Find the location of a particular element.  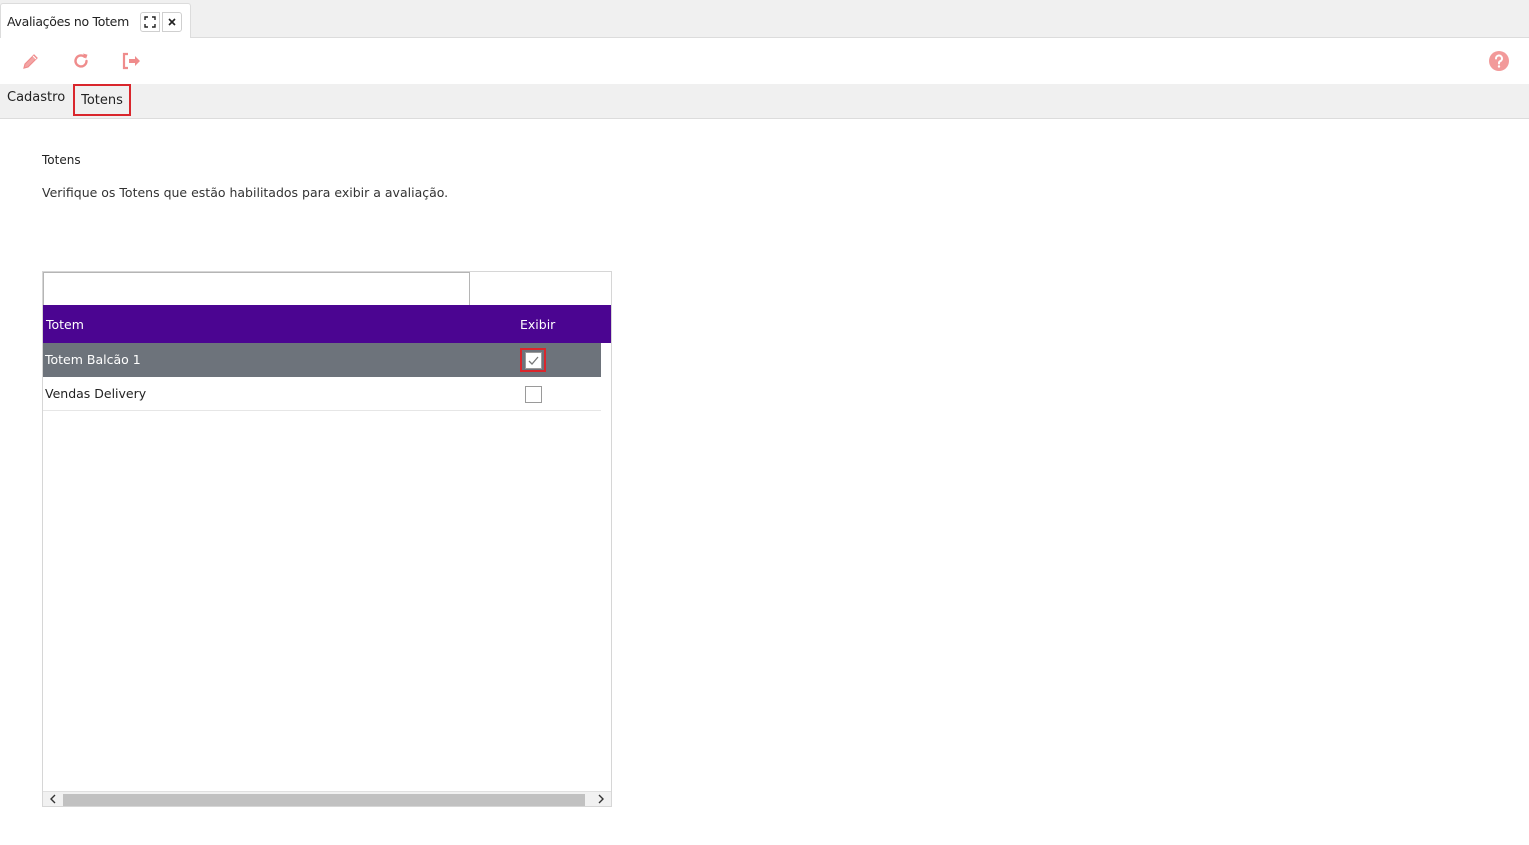

checkmark-icon is located at coordinates (533, 360).